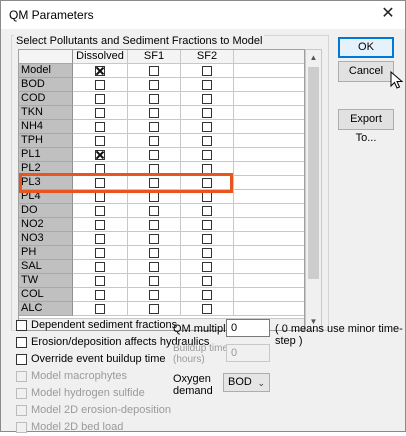 The image size is (406, 436). I want to click on grid-header-row: Dissolved SF1 SF2, so click(161, 57).